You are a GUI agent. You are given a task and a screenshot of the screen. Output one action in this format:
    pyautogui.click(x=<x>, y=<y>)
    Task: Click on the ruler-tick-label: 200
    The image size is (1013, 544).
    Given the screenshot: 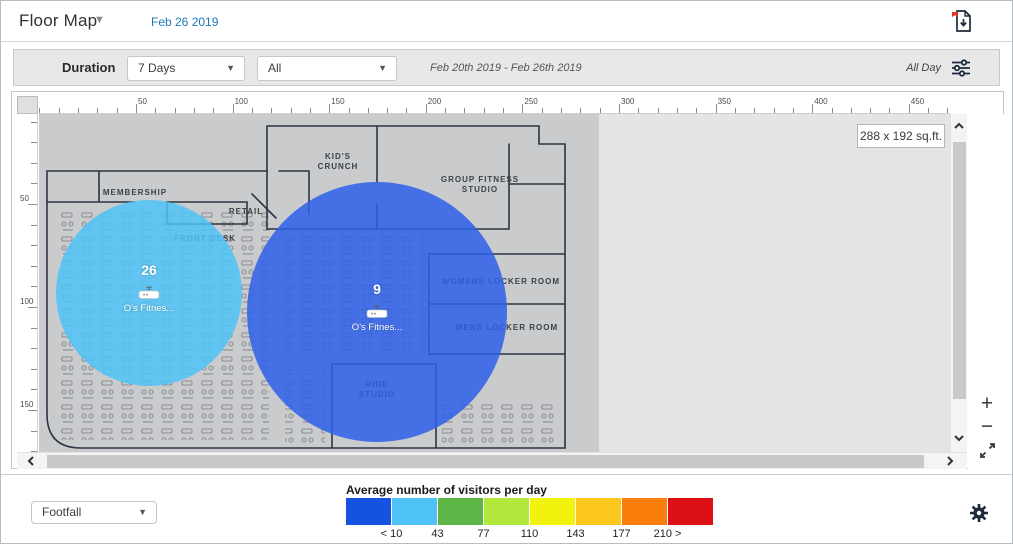 What is the action you would take?
    pyautogui.click(x=434, y=101)
    